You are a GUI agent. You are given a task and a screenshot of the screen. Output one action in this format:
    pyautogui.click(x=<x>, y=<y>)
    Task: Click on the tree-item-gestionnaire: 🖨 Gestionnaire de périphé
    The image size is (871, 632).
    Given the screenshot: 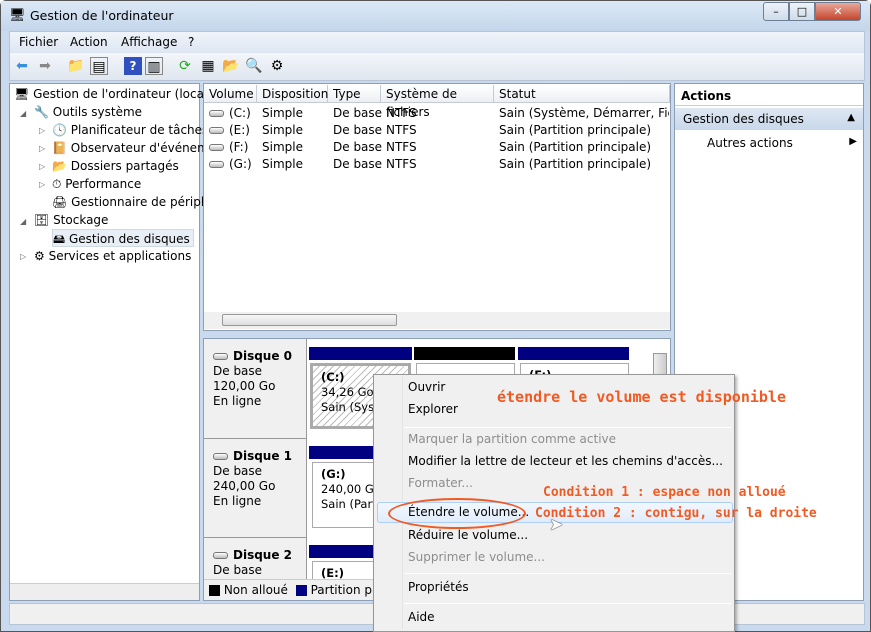 What is the action you would take?
    pyautogui.click(x=134, y=202)
    